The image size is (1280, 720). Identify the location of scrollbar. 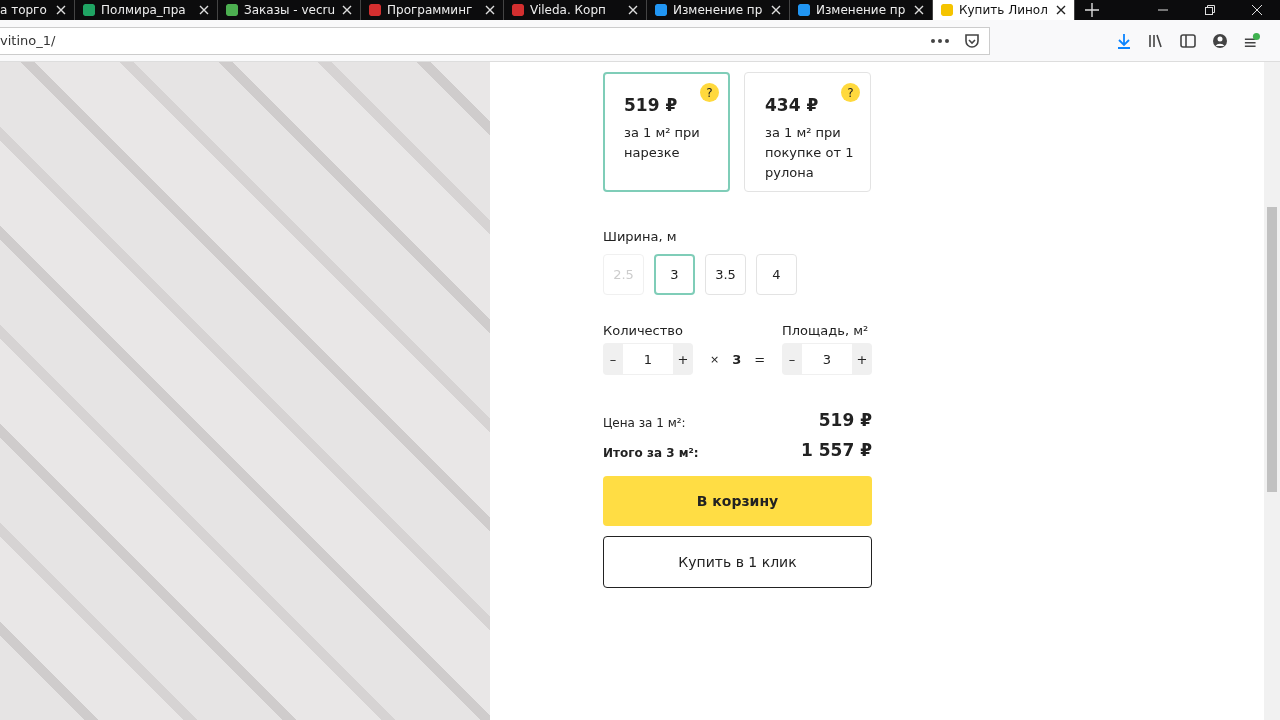
(1272, 391).